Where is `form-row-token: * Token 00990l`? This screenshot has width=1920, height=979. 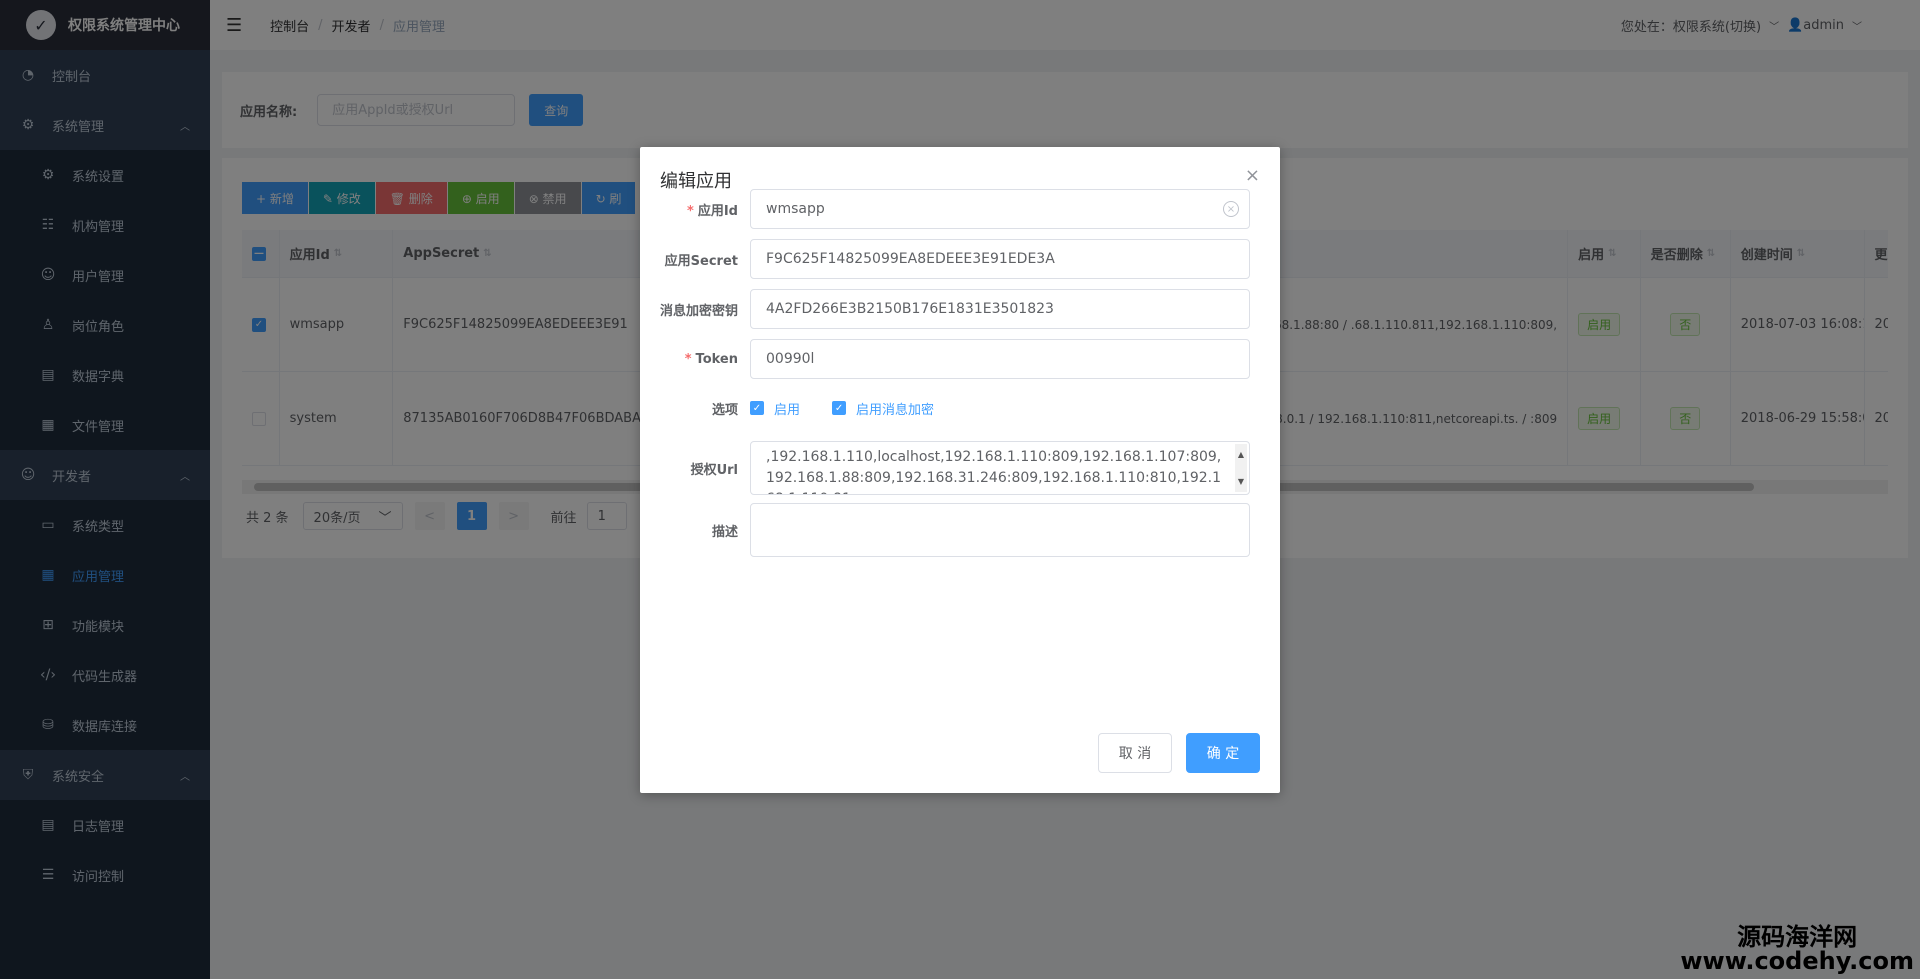 form-row-token: * Token 00990l is located at coordinates (960, 359).